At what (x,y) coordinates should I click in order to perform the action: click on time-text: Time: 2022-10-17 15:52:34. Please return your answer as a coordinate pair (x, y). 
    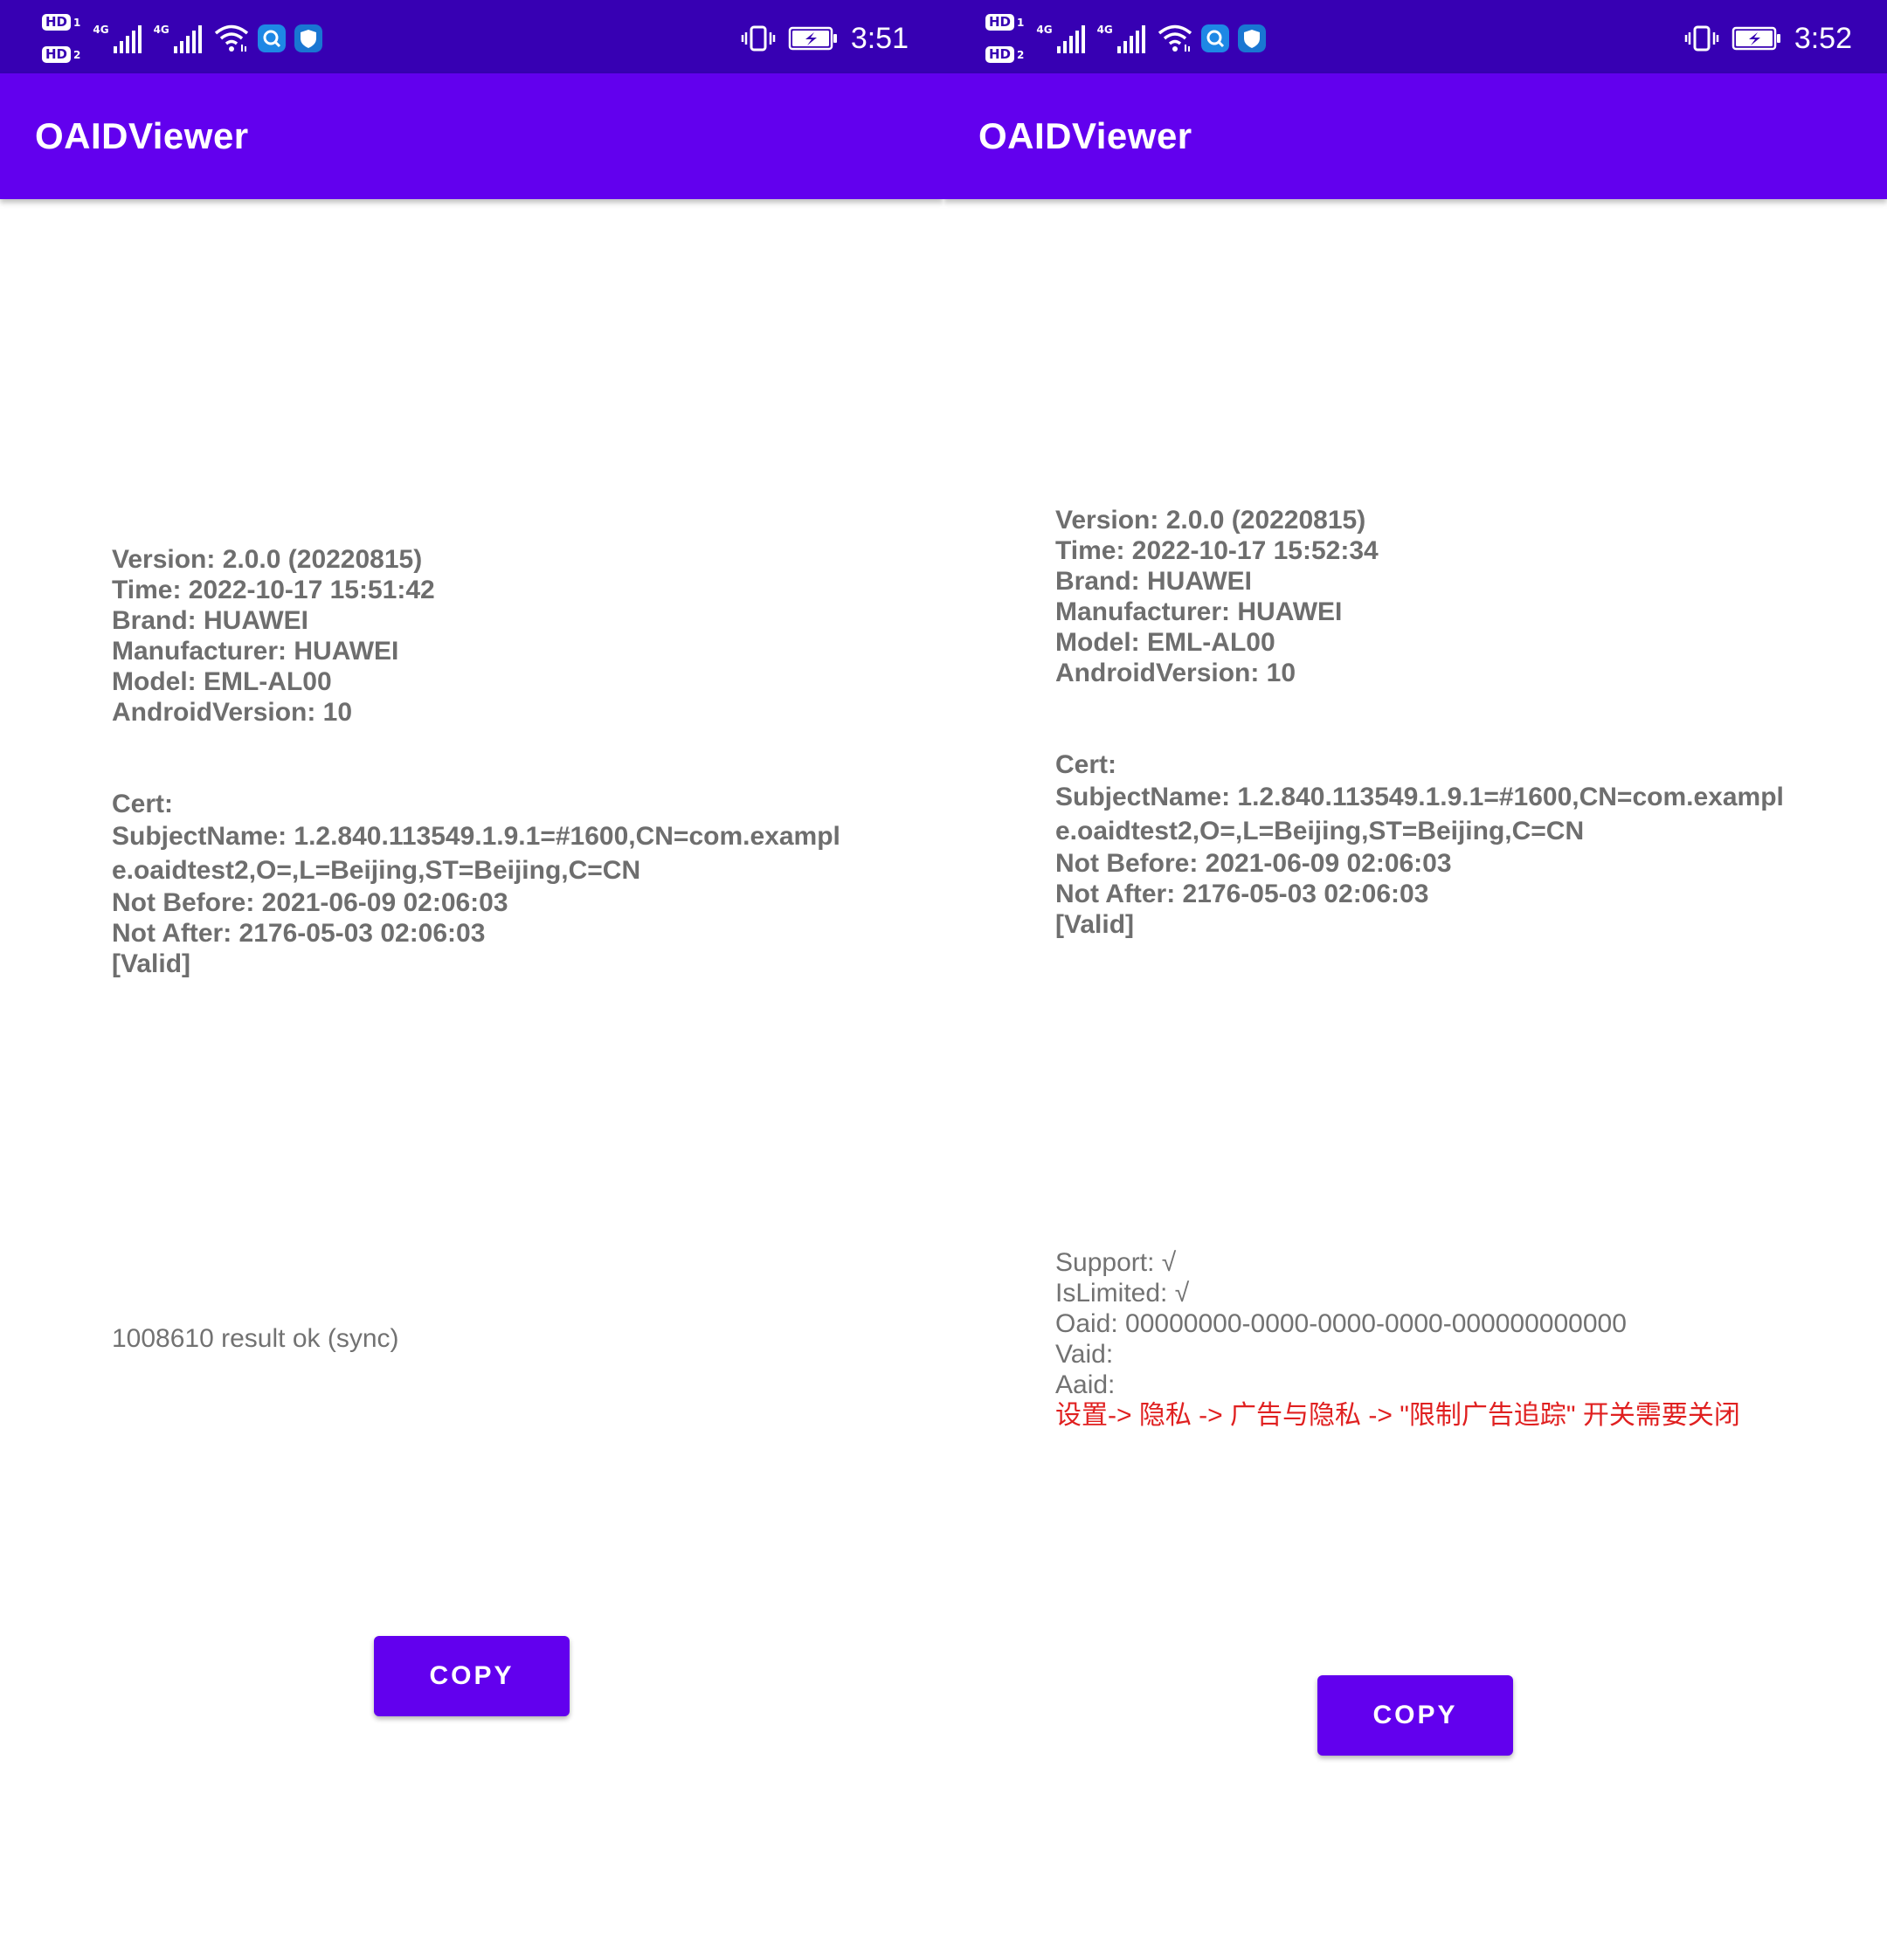
    Looking at the image, I should click on (1217, 550).